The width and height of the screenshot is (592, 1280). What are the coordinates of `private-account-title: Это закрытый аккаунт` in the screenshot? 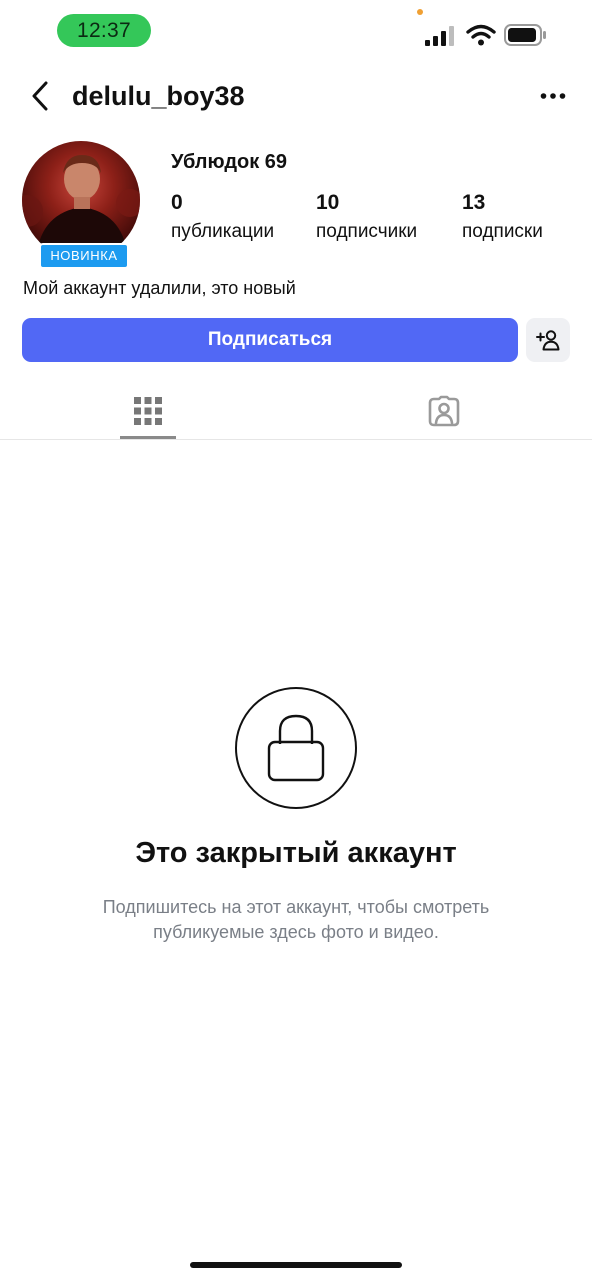 It's located at (296, 853).